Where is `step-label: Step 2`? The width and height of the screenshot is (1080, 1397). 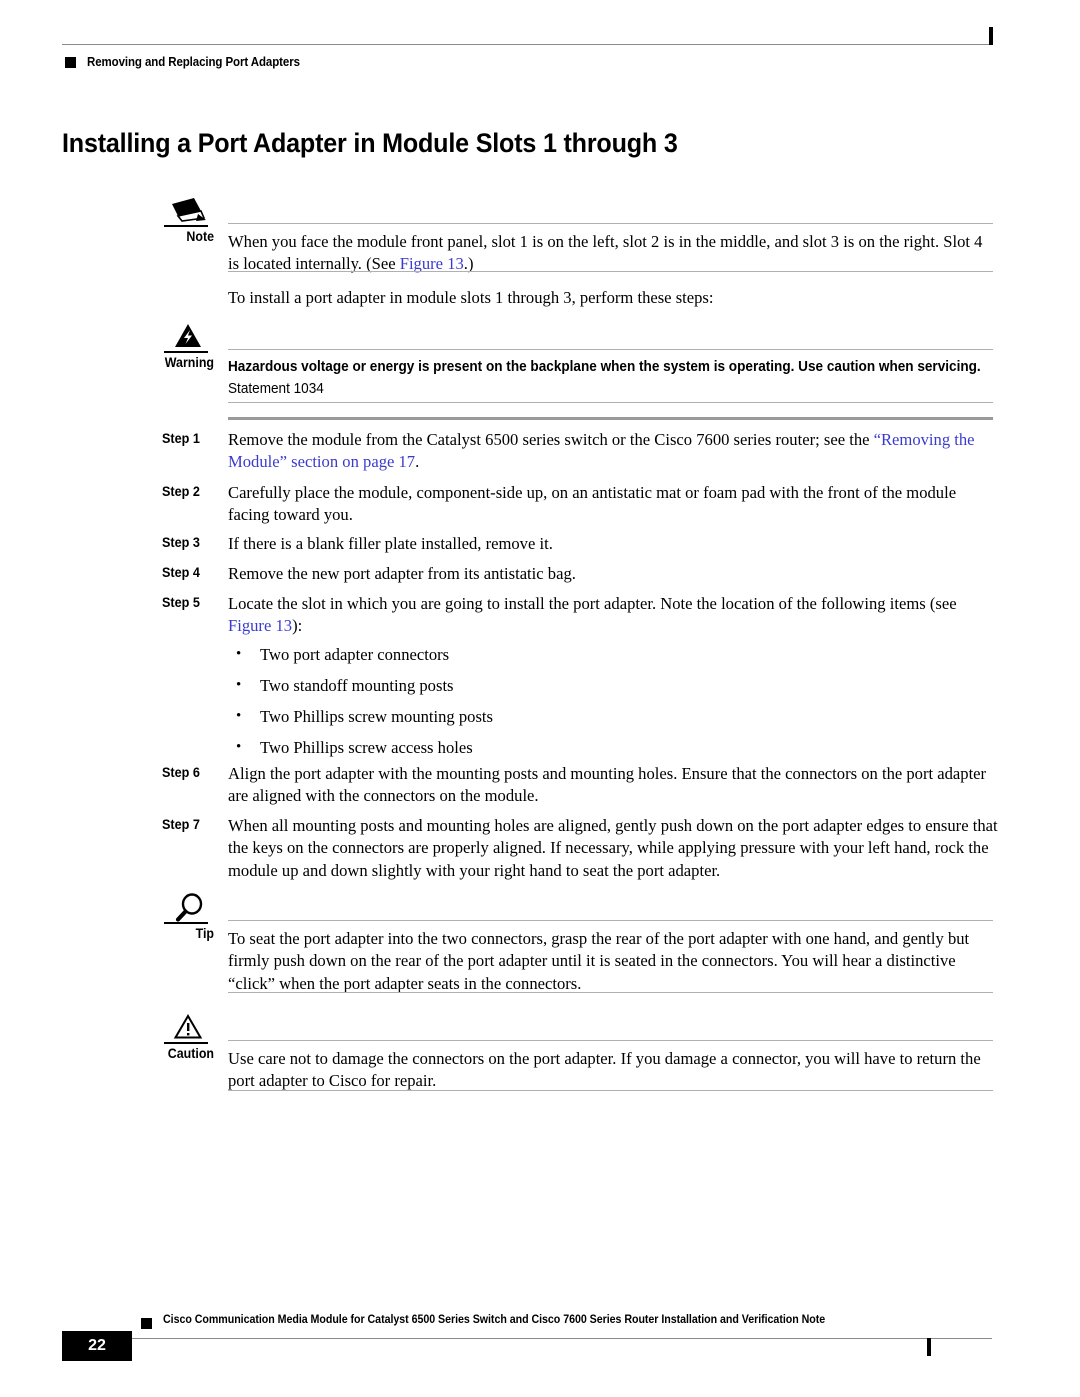 step-label: Step 2 is located at coordinates (181, 491).